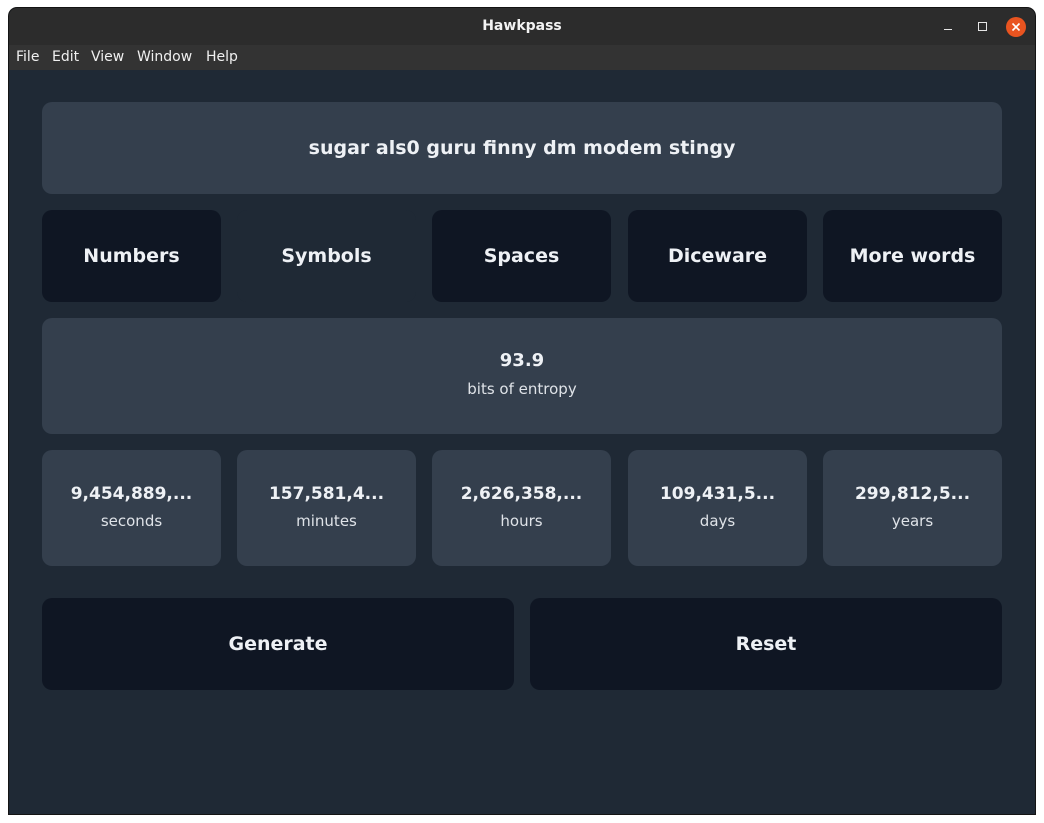 The height and width of the screenshot is (823, 1044). I want to click on close-icon, so click(1016, 27).